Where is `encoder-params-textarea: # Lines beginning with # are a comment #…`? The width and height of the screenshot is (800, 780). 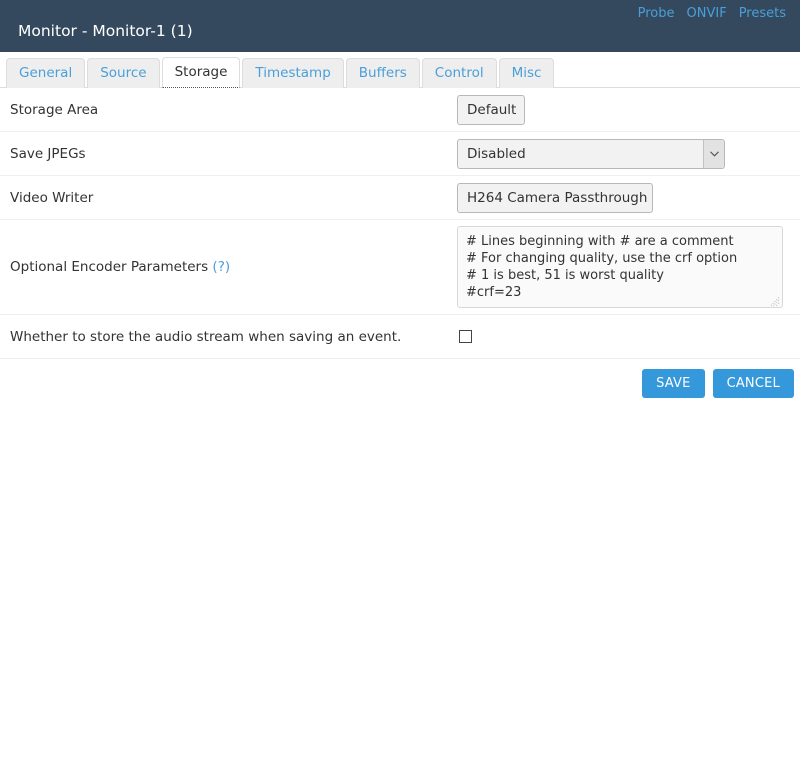
encoder-params-textarea: # Lines beginning with # are a comment #… is located at coordinates (620, 267).